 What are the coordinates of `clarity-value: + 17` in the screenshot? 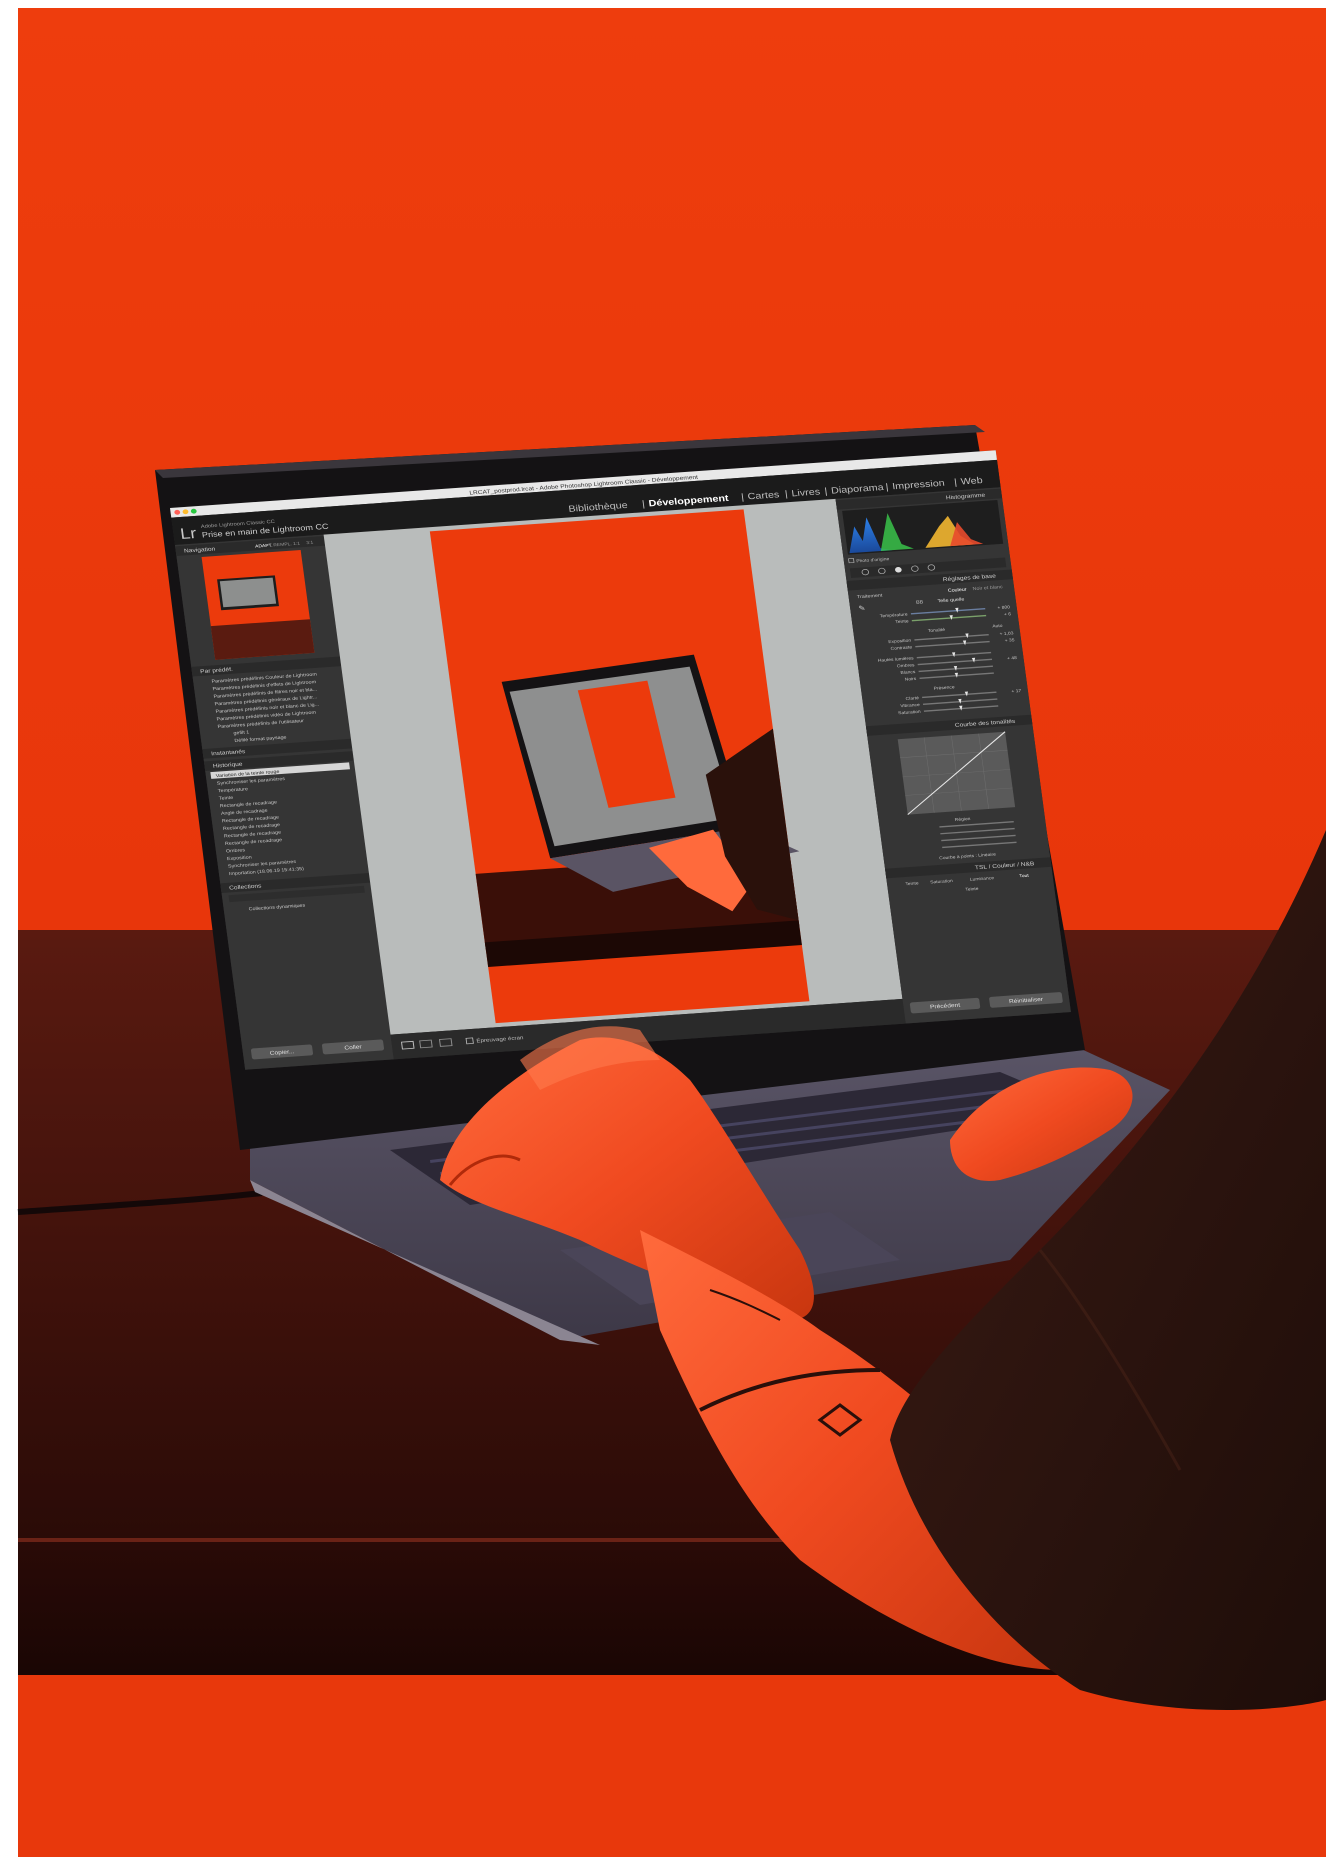 It's located at (1016, 690).